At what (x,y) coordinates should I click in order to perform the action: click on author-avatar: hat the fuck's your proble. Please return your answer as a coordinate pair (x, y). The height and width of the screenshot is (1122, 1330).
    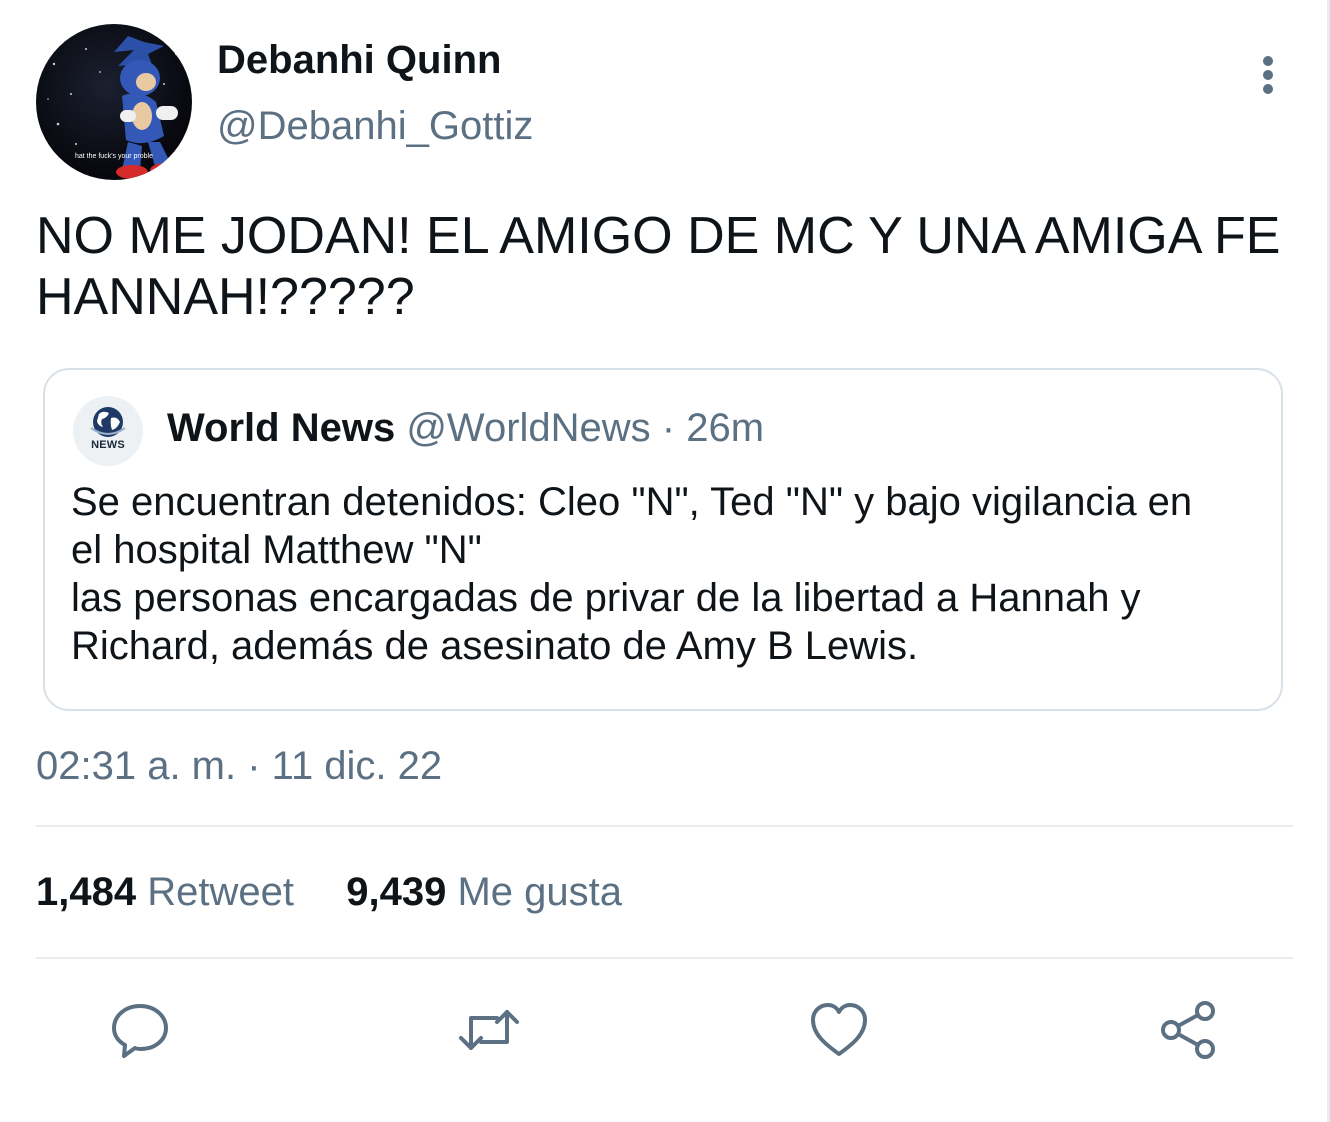
    Looking at the image, I should click on (114, 102).